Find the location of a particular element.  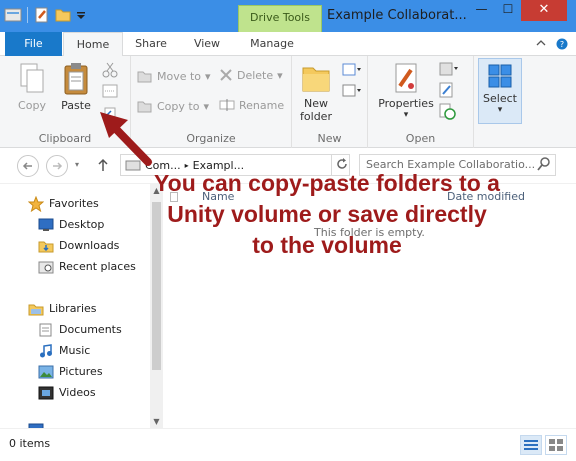

details-view-icon is located at coordinates (531, 445).